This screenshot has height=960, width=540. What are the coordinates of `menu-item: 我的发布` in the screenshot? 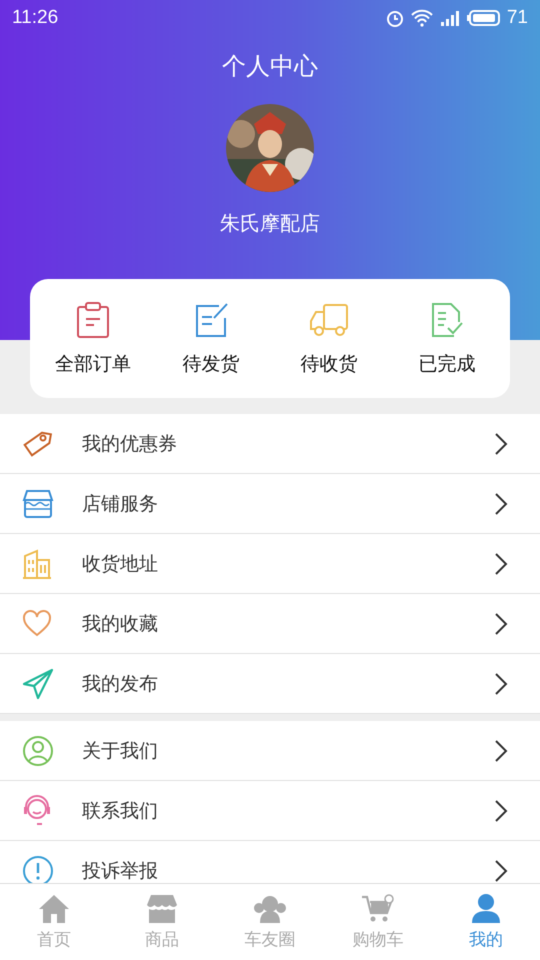 It's located at (270, 684).